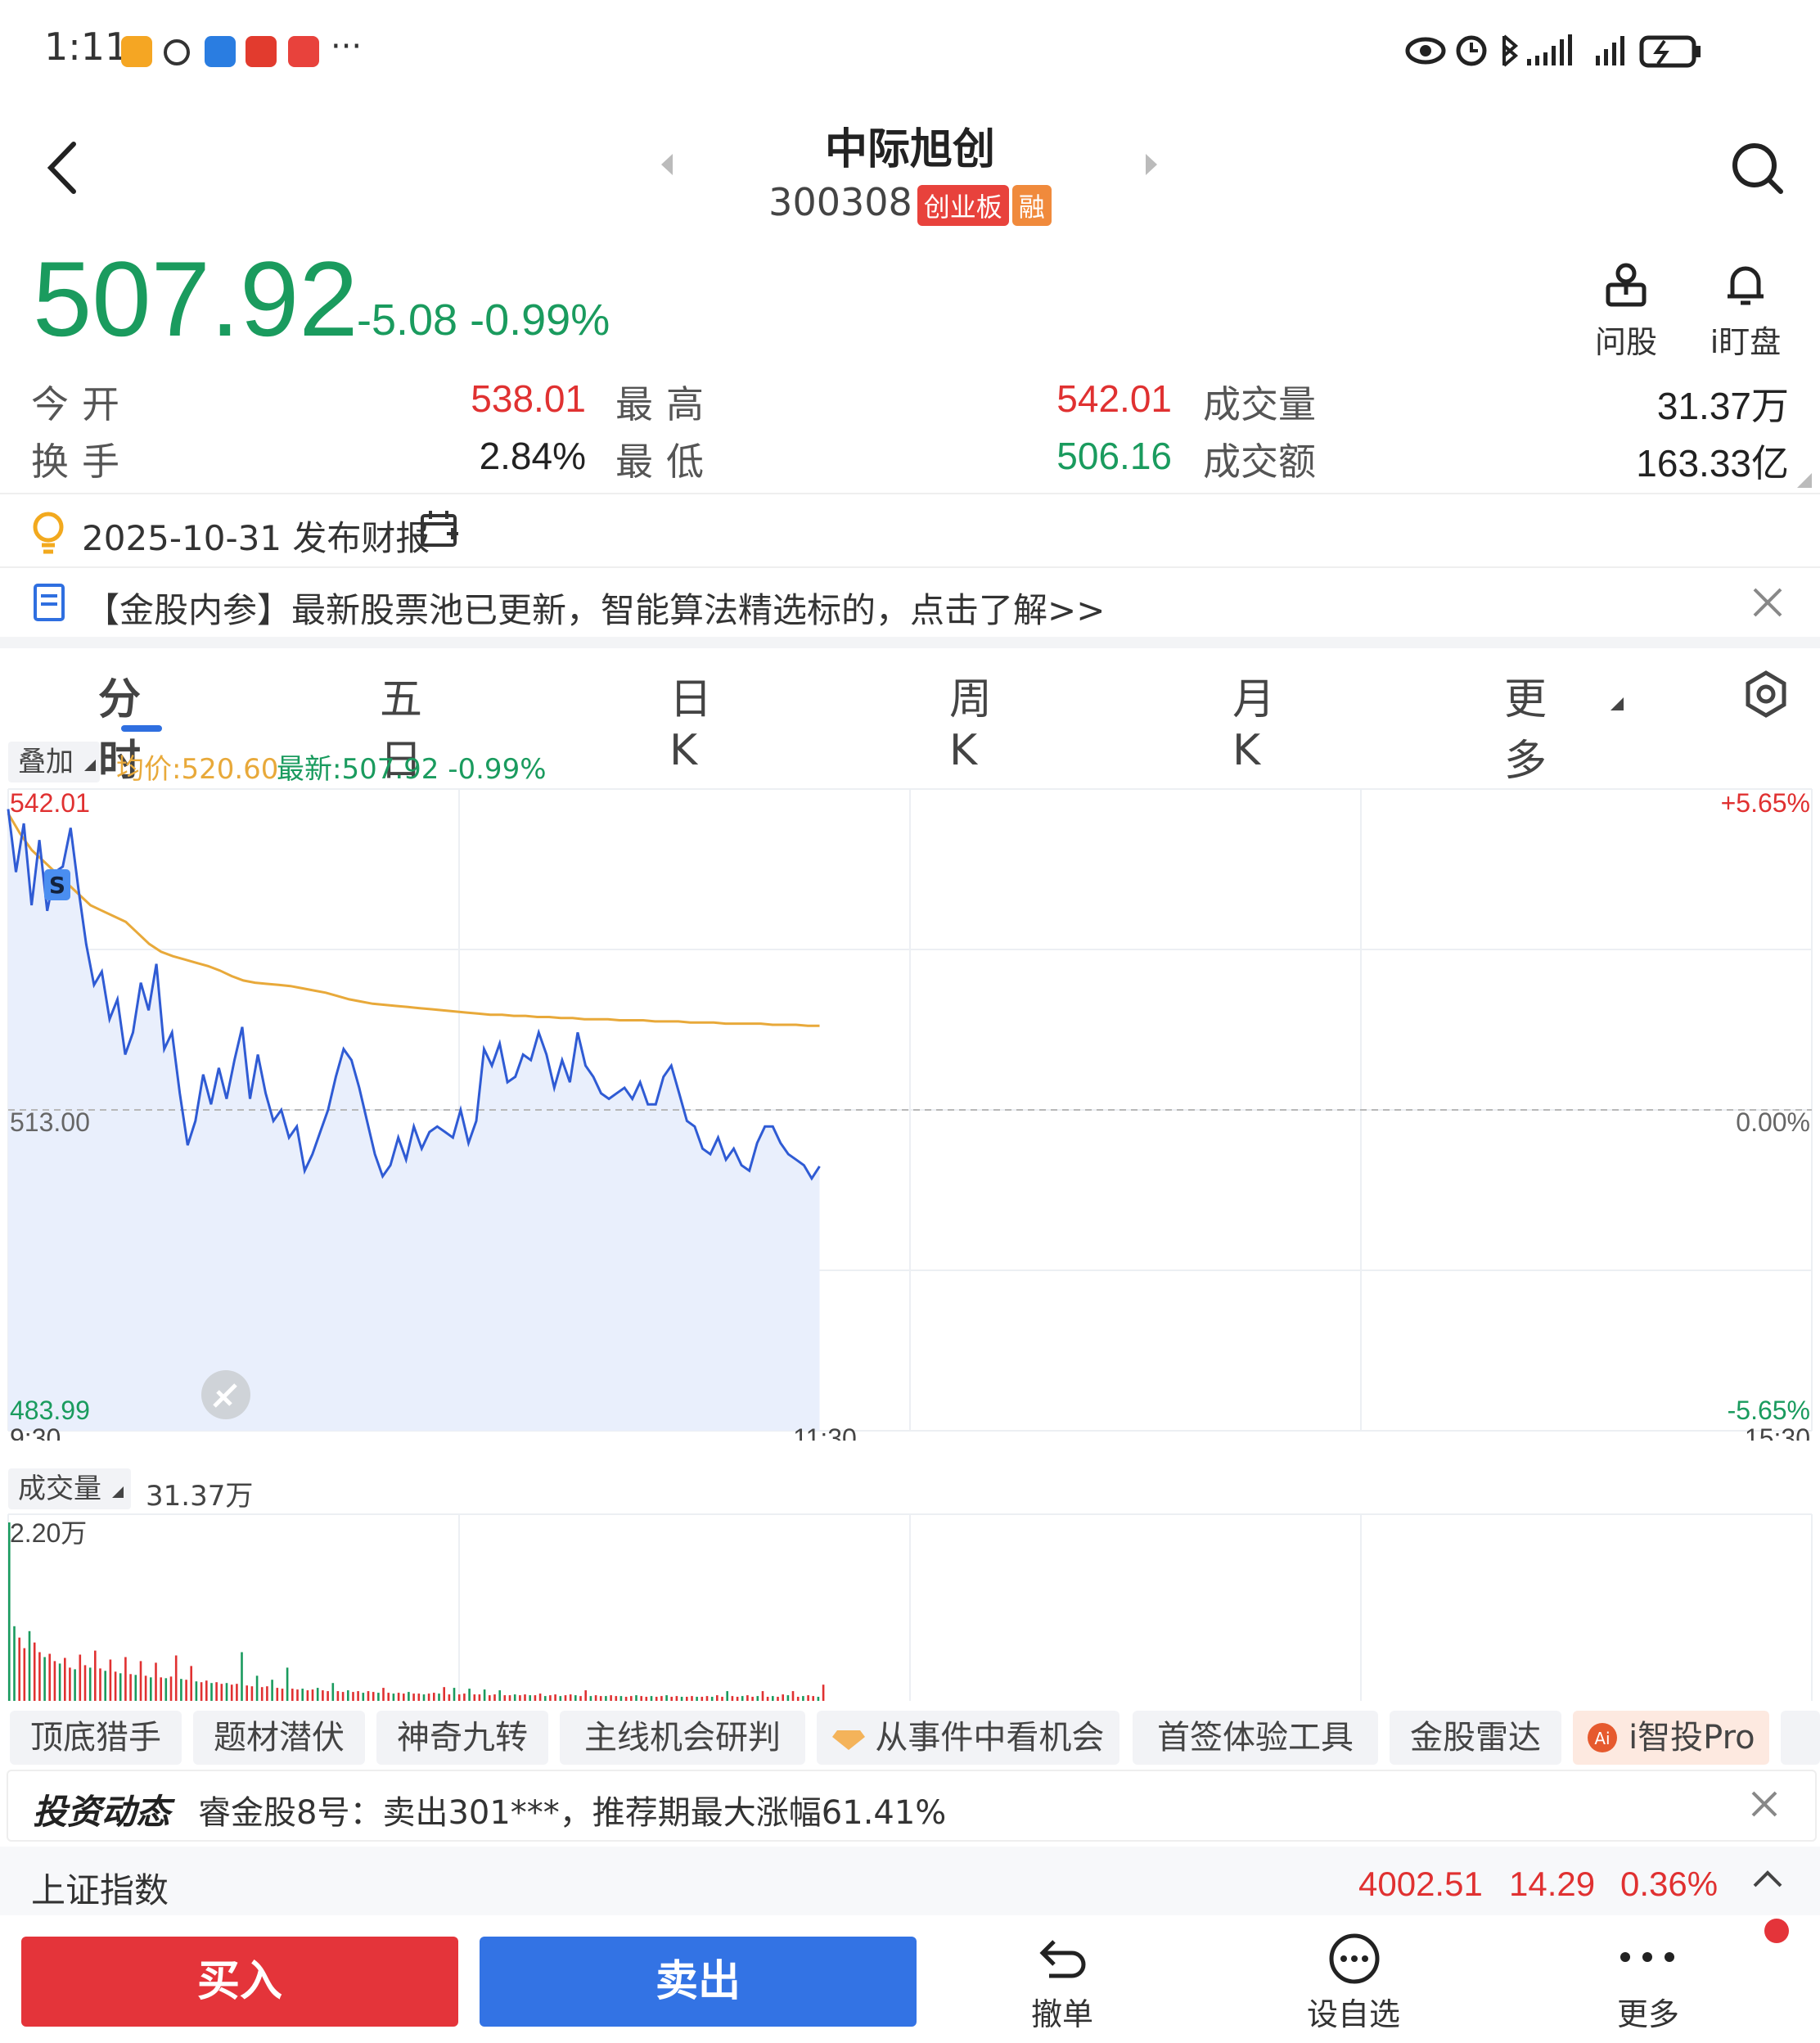 The image size is (1820, 2043). Describe the element at coordinates (1765, 803) in the screenshot. I see `y-right-top: +5.65%` at that location.